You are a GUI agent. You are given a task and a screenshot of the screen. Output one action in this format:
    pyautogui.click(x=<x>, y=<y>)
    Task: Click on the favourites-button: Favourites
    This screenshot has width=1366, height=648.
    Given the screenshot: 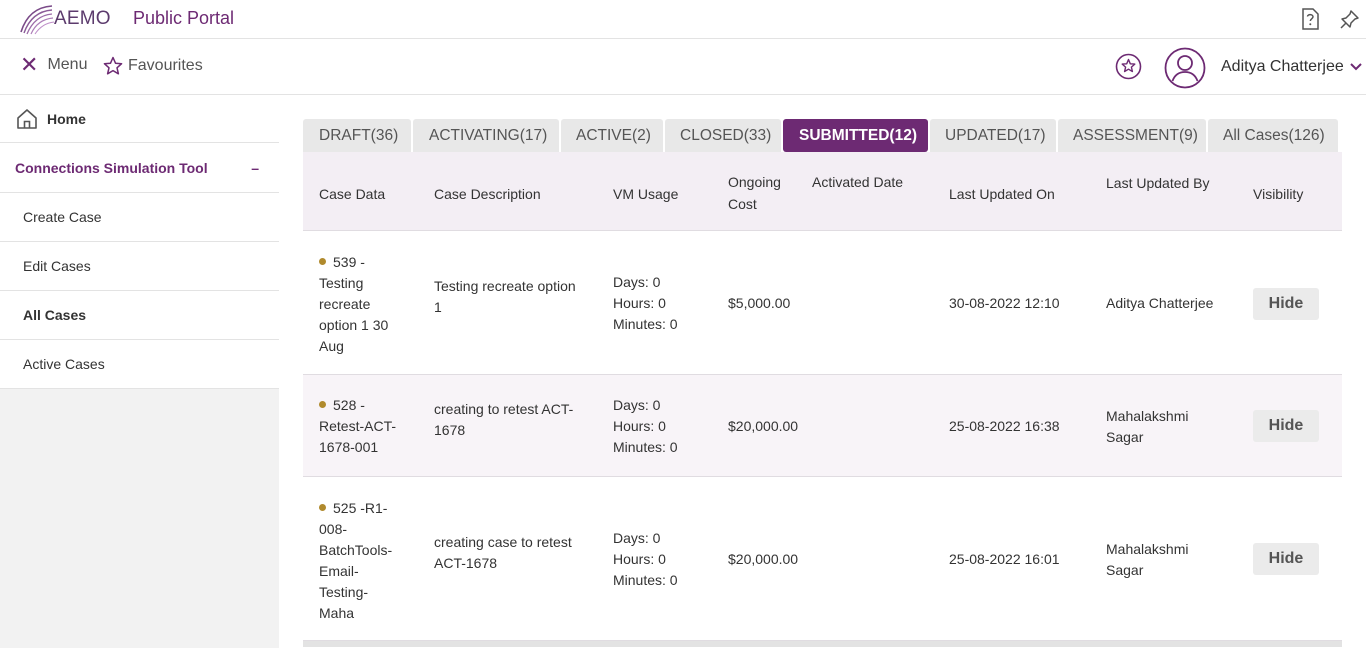 What is the action you would take?
    pyautogui.click(x=153, y=66)
    